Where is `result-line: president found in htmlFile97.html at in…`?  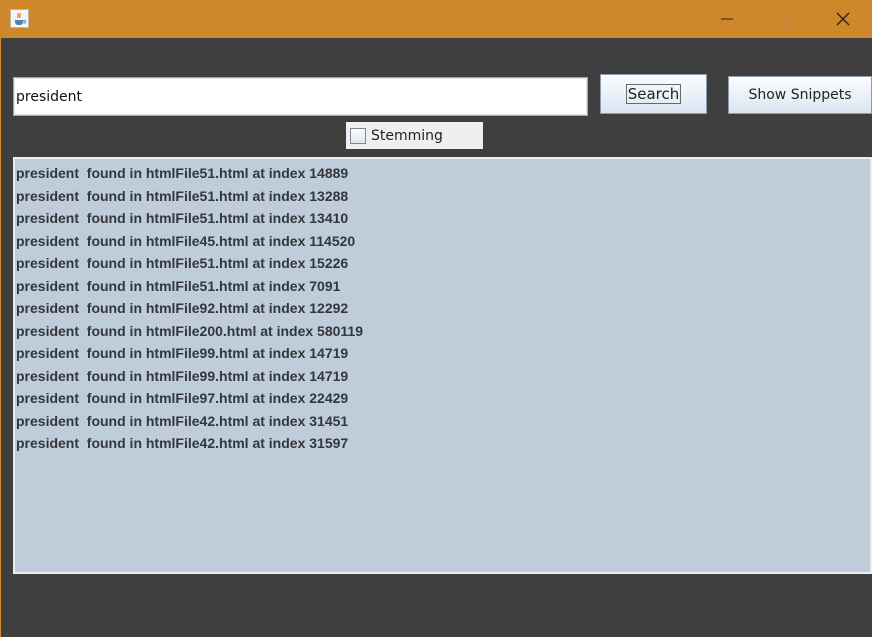 result-line: president found in htmlFile97.html at in… is located at coordinates (182, 398).